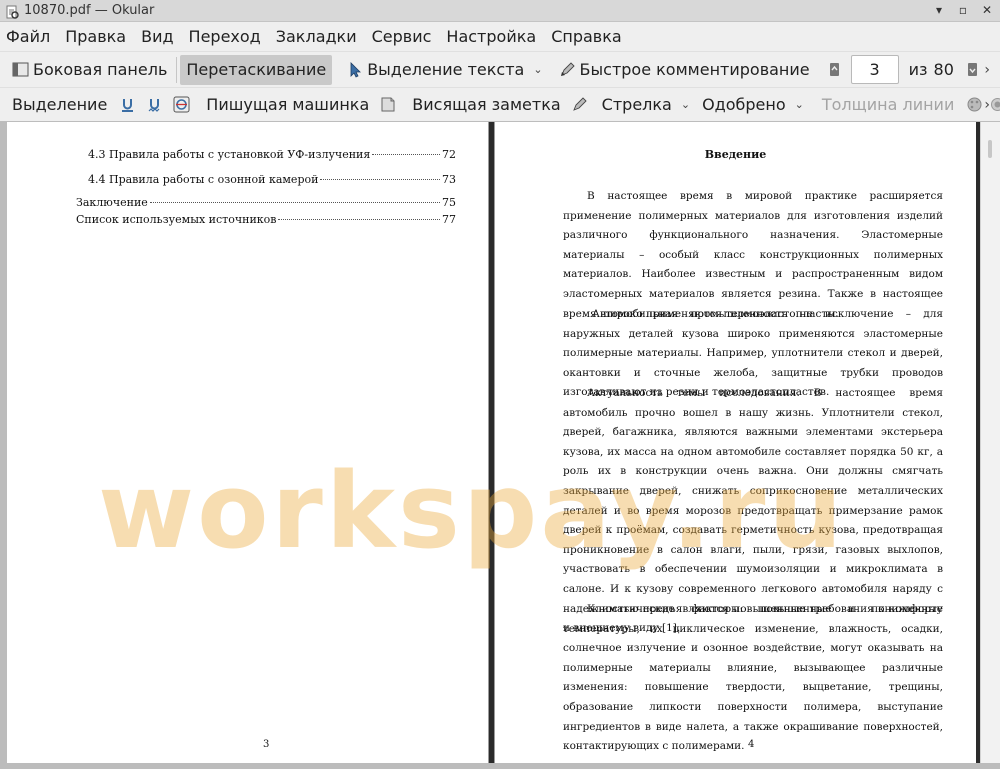 The image size is (1000, 769). I want to click on page-gutter, so click(3, 442).